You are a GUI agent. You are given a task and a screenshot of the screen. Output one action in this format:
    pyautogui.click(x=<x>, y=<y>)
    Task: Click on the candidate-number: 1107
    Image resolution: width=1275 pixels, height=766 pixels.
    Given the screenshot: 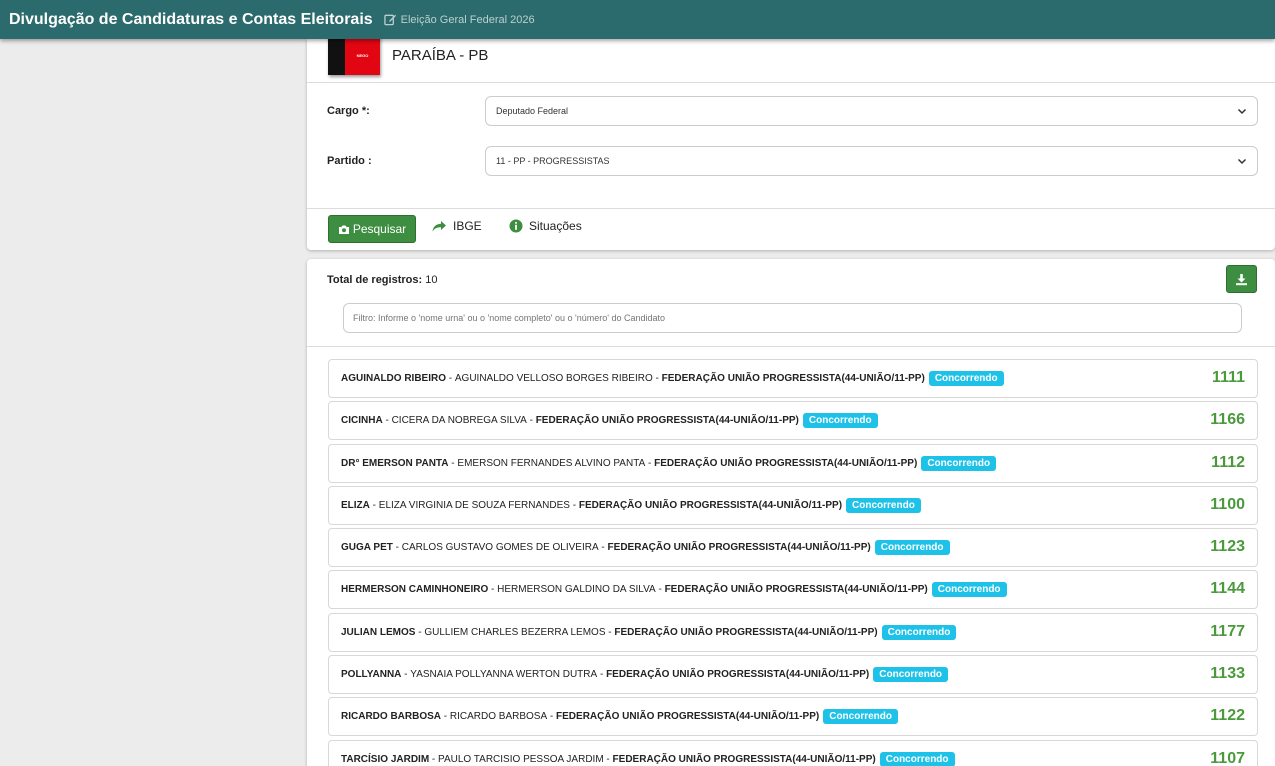 What is the action you would take?
    pyautogui.click(x=1227, y=757)
    